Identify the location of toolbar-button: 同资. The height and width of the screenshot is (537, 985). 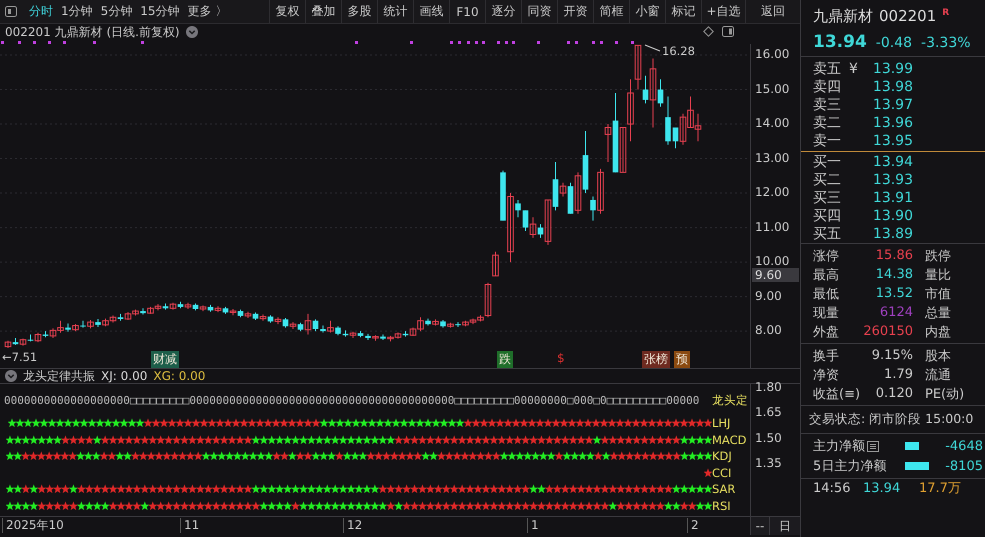
(539, 11).